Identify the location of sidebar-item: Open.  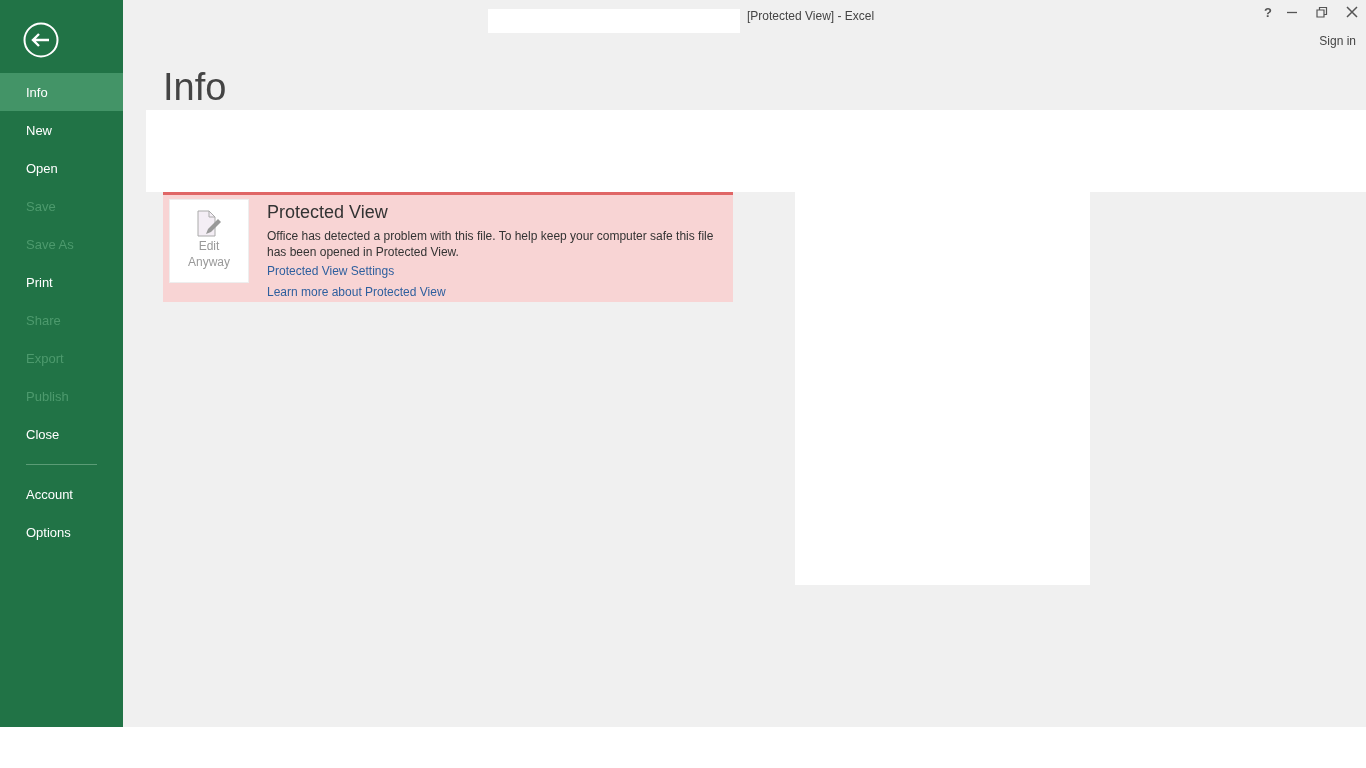
(61, 168).